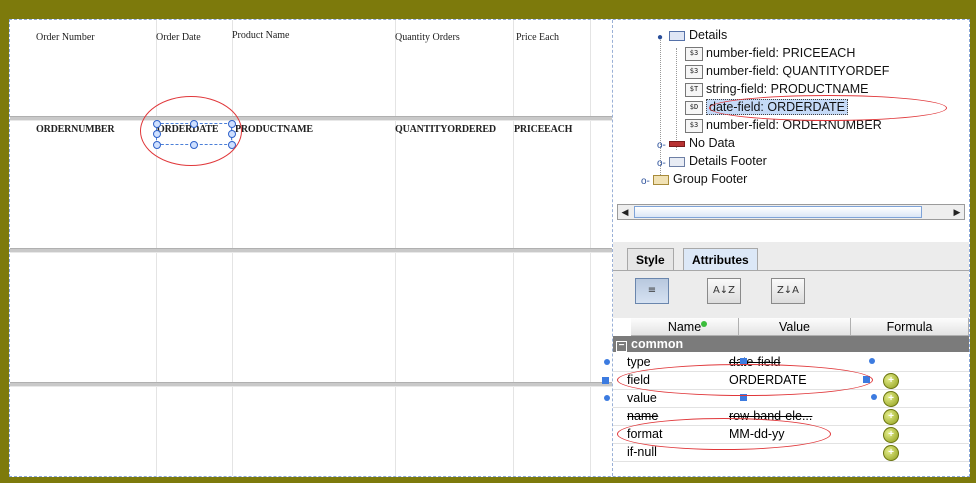 The height and width of the screenshot is (483, 976). What do you see at coordinates (788, 291) in the screenshot?
I see `sort-descending-button: Z↓A` at bounding box center [788, 291].